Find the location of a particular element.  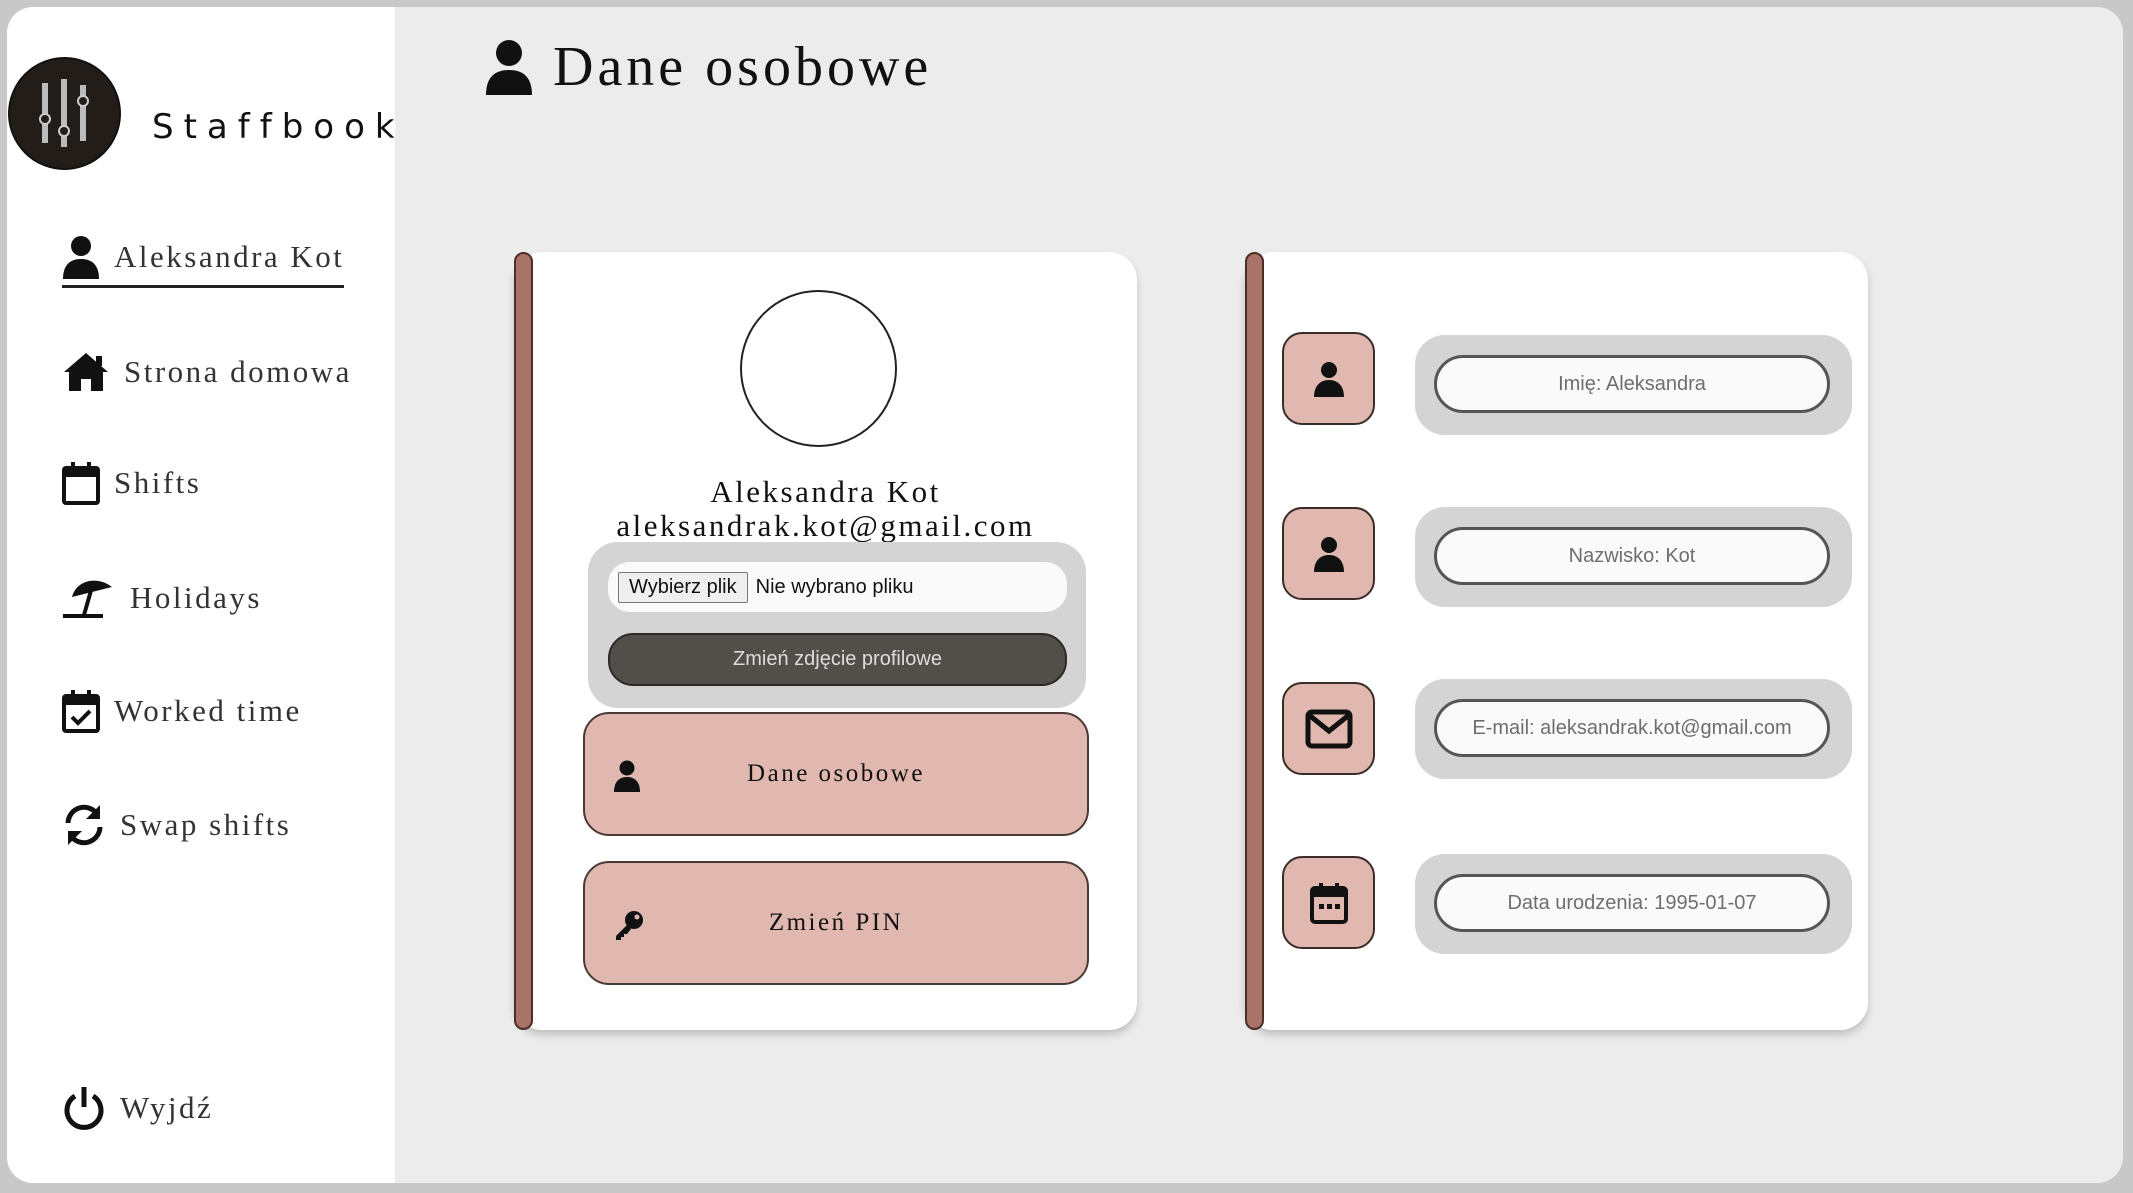

change-pin-label: Zmień PIN is located at coordinates (836, 922).